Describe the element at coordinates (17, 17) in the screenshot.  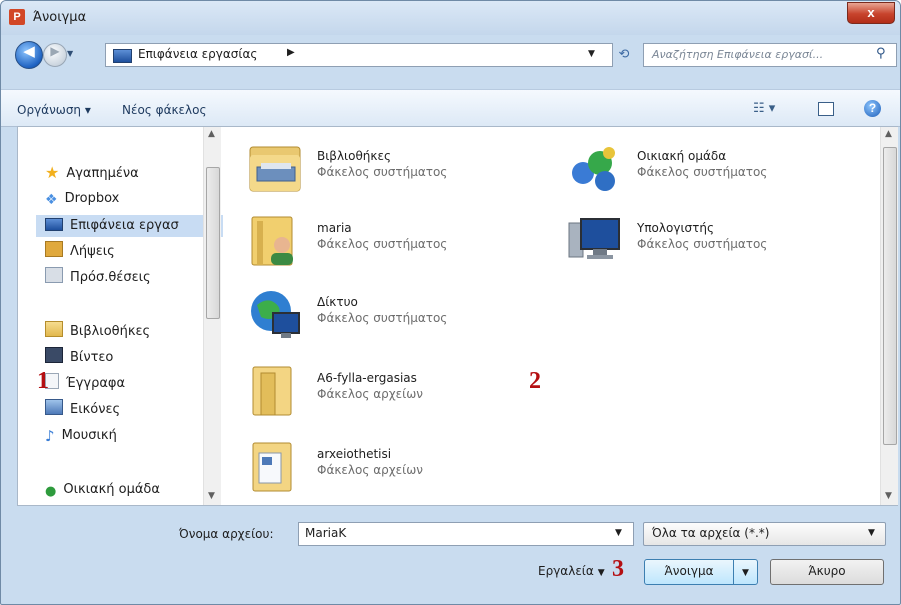
I see `powerpoint-icon: P` at that location.